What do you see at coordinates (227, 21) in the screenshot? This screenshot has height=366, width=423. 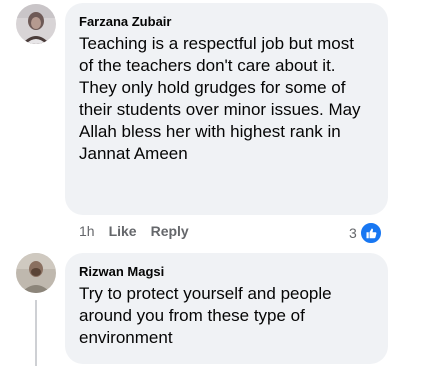 I see `comment-author: Farzana Zubair` at bounding box center [227, 21].